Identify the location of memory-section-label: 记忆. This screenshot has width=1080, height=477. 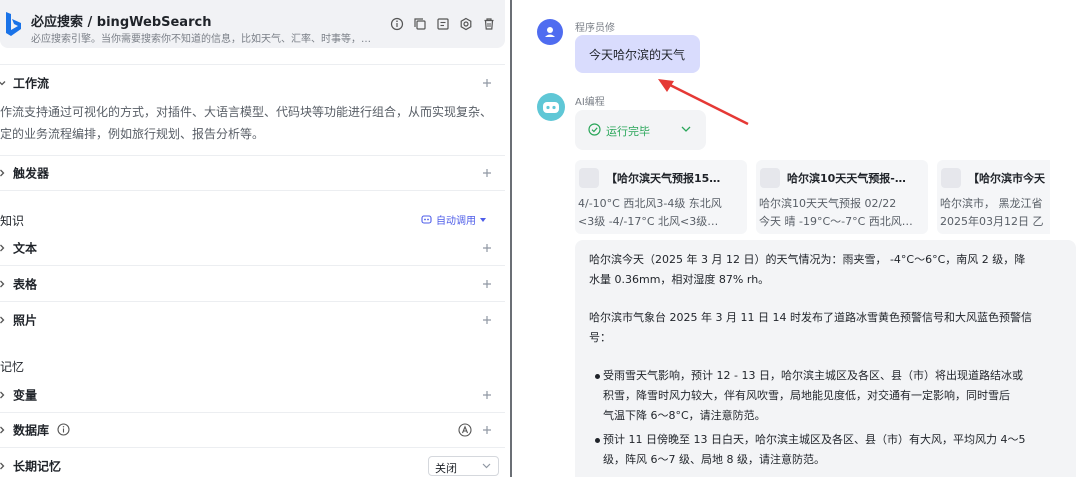
(12, 367).